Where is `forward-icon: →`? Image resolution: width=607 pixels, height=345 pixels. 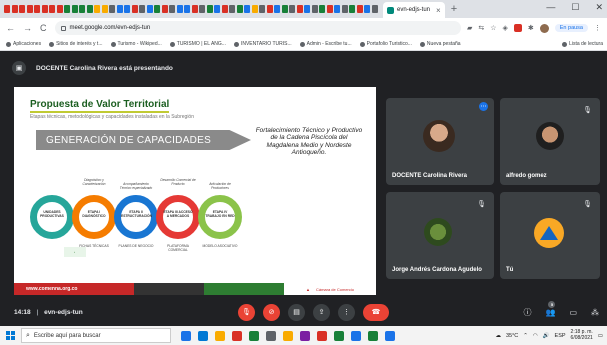 forward-icon: → is located at coordinates (27, 28).